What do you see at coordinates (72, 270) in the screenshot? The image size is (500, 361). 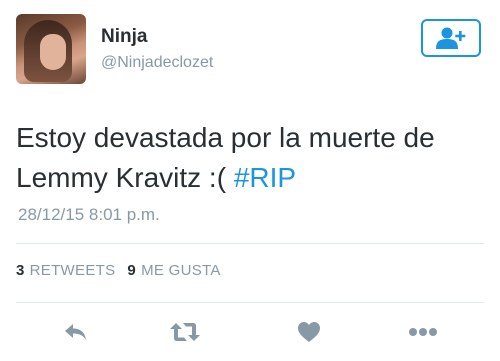 I see `retweets-label: RETWEETS` at bounding box center [72, 270].